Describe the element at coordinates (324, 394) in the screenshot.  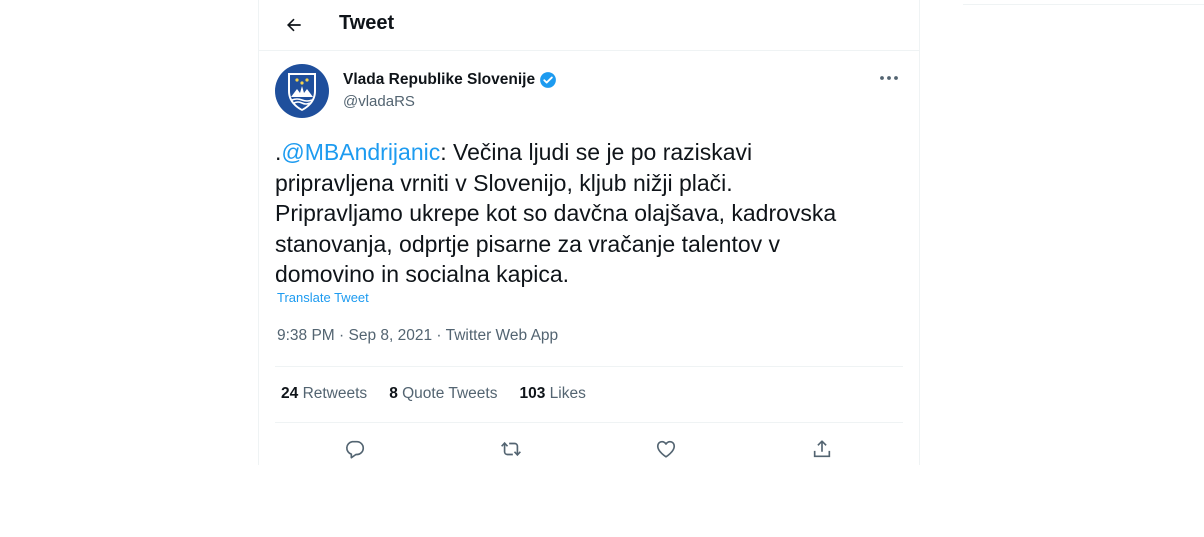
I see `retweets-stat: 24 Retweets` at that location.